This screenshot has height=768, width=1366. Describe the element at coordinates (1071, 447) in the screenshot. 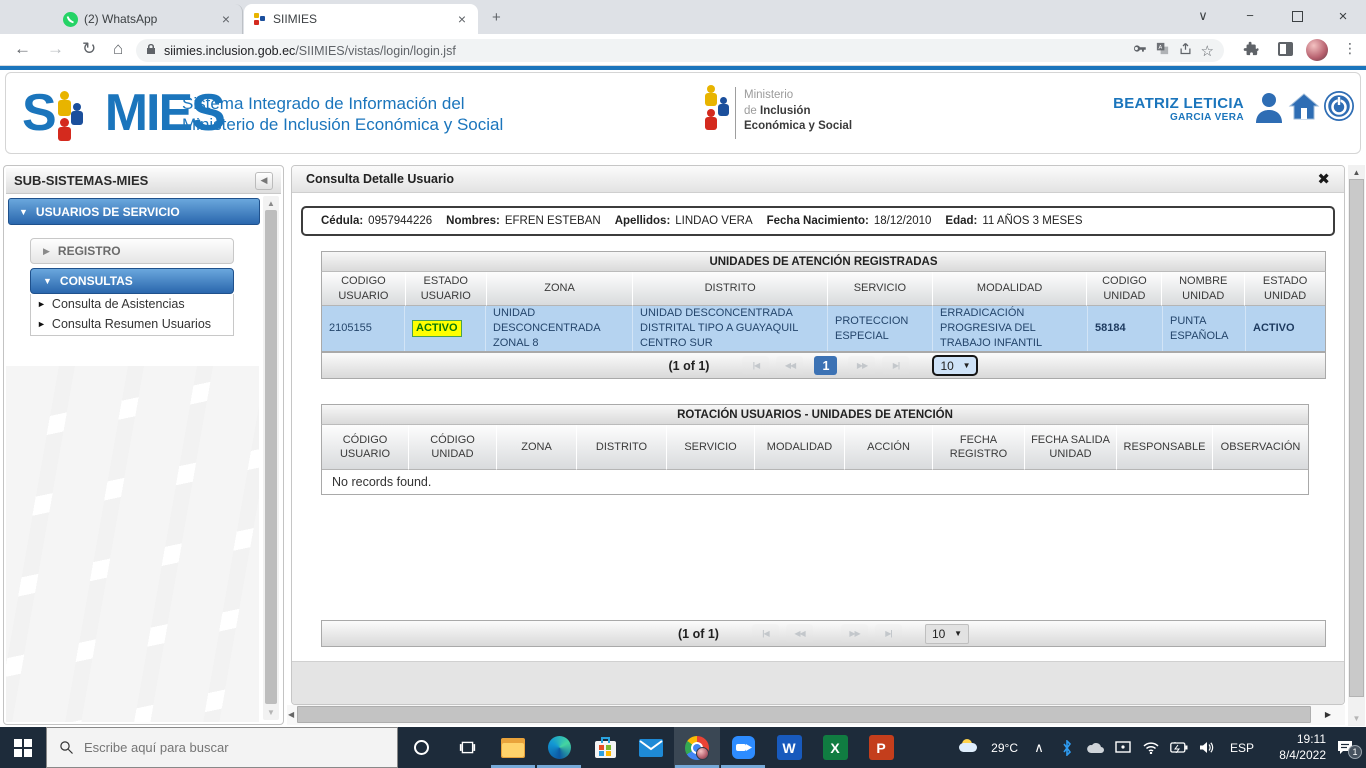

I see `column-header: FECHA SALIDA UNIDAD` at that location.